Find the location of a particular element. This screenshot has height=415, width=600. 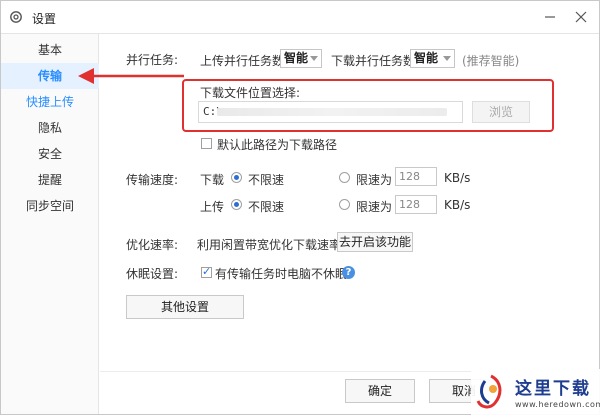

download-unlimited-radio is located at coordinates (236, 177).